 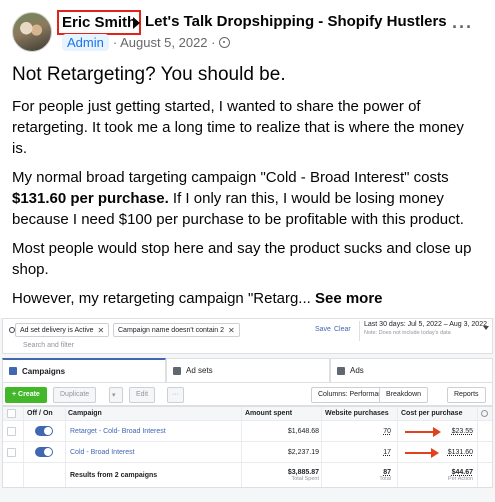 What do you see at coordinates (437, 475) in the screenshot?
I see `total-cost: $44.67 Per Action` at bounding box center [437, 475].